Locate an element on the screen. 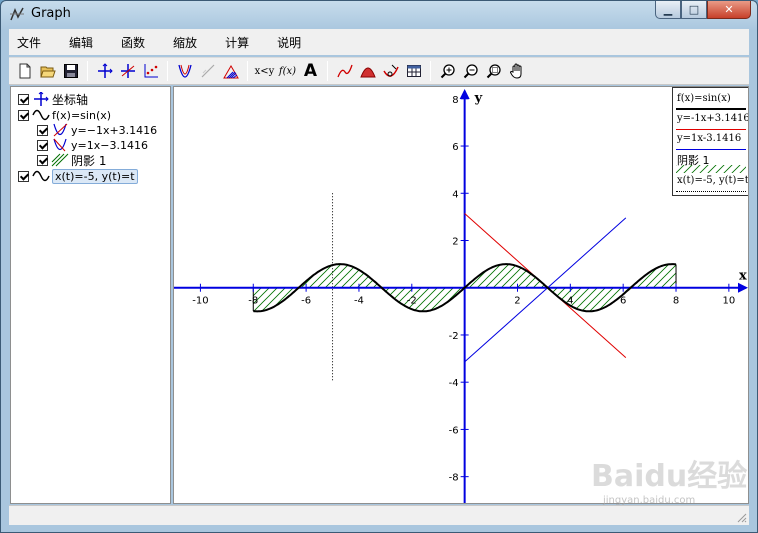  insert-tangent-button is located at coordinates (207, 71).